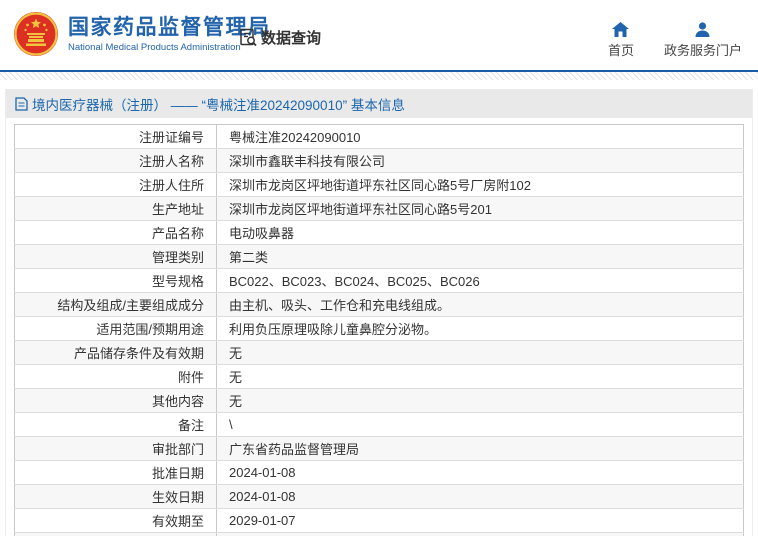 This screenshot has height=536, width=758. I want to click on table-row: 产品储存条件及有效期 无, so click(379, 352).